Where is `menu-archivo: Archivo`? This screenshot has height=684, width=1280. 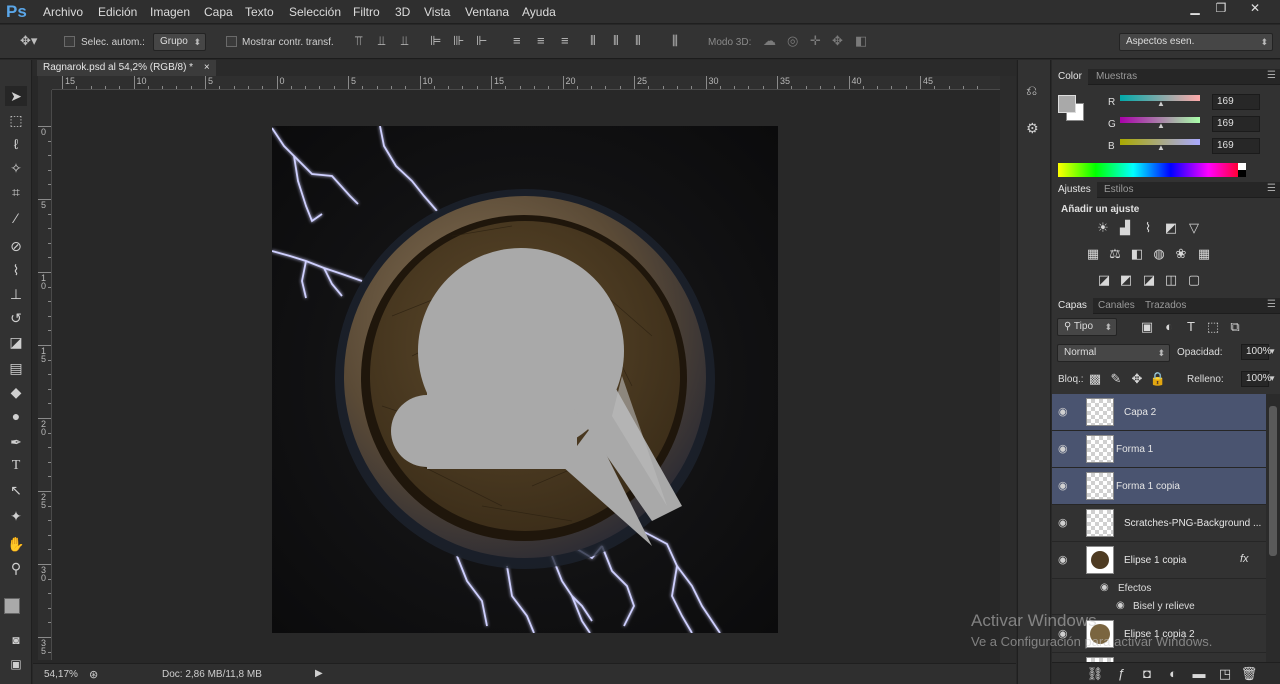
menu-archivo: Archivo is located at coordinates (63, 12).